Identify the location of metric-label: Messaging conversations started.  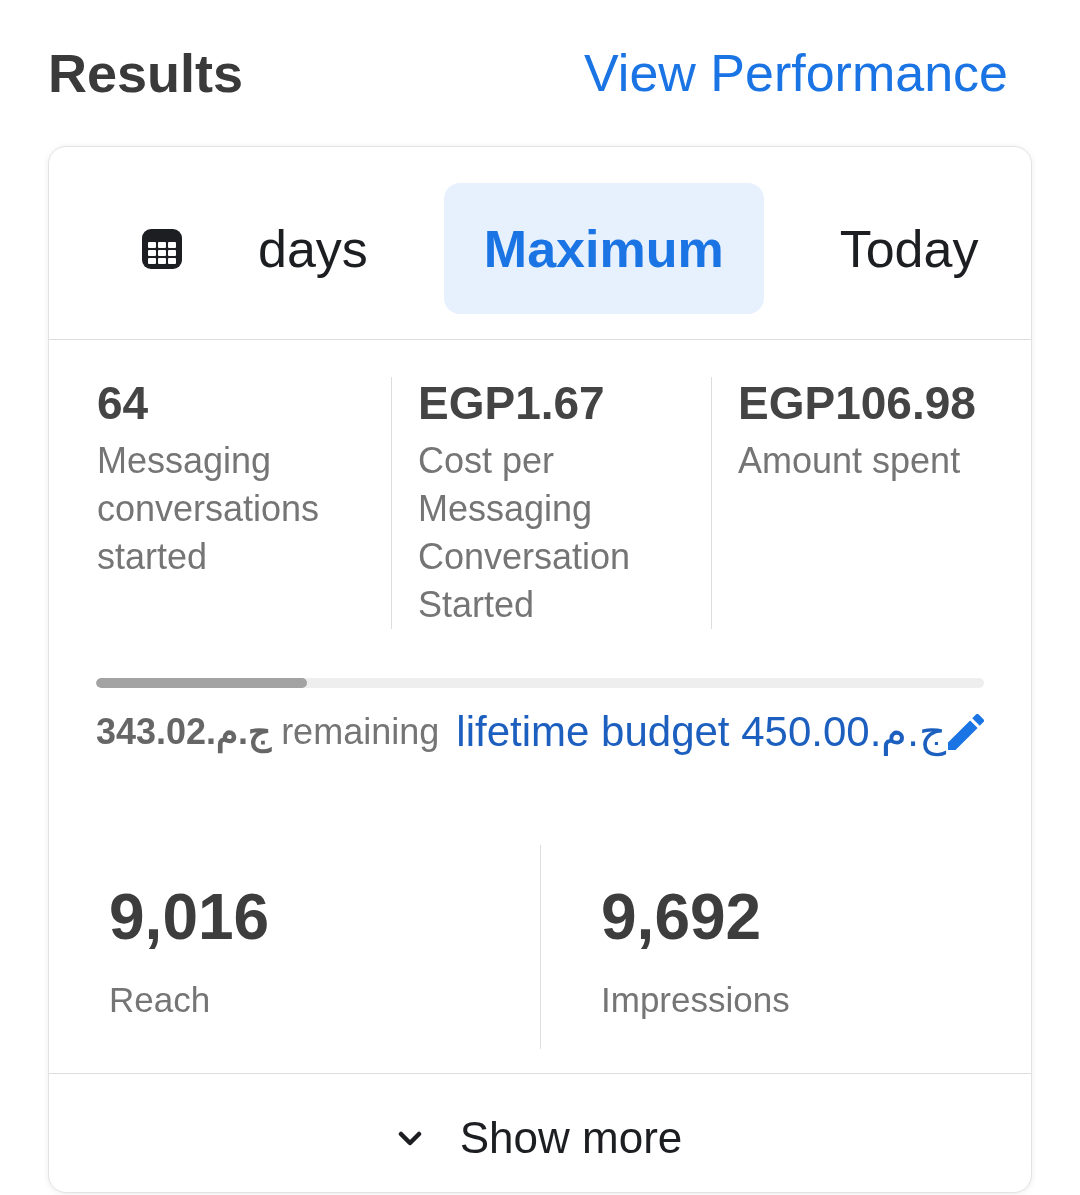
(209, 509).